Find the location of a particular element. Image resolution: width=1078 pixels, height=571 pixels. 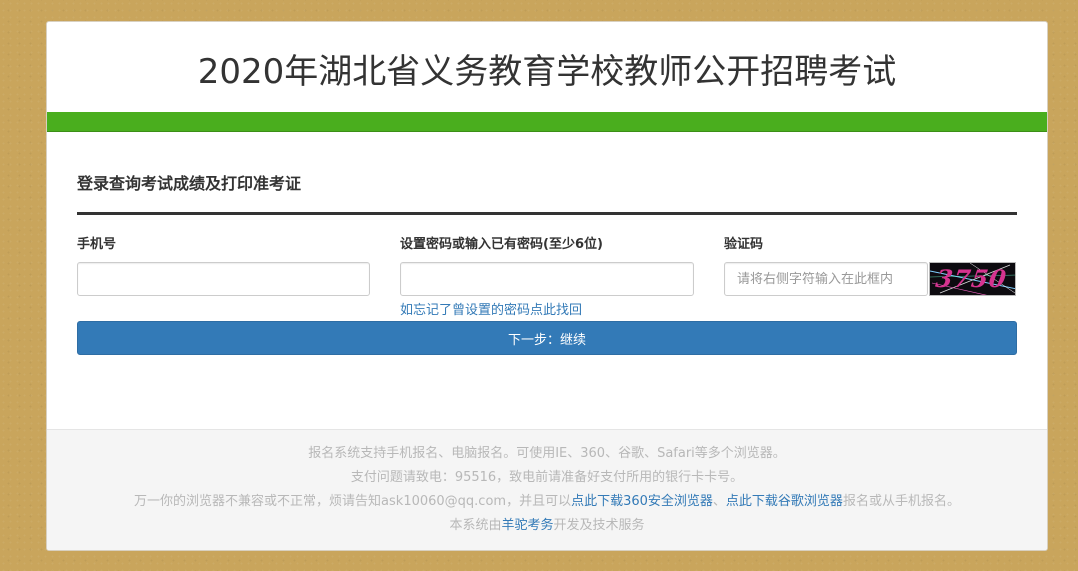

captcha-group: 验证码 3750 is located at coordinates (870, 266).